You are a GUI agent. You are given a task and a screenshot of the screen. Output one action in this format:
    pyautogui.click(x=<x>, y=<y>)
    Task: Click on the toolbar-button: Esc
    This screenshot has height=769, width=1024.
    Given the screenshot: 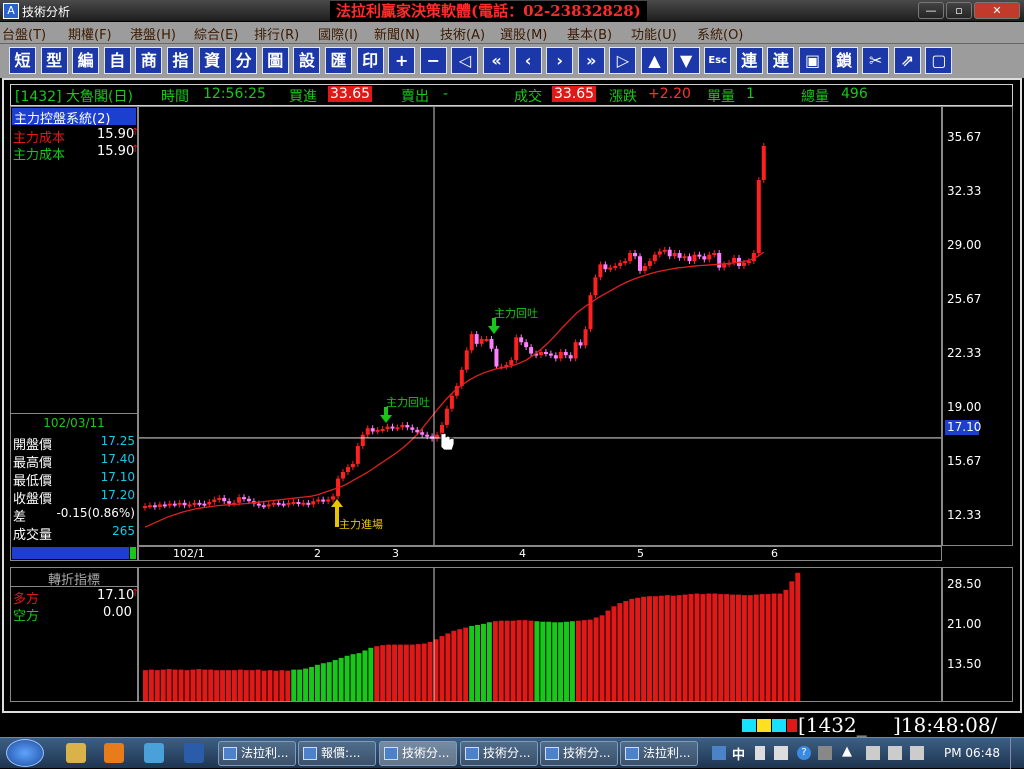 What is the action you would take?
    pyautogui.click(x=718, y=60)
    